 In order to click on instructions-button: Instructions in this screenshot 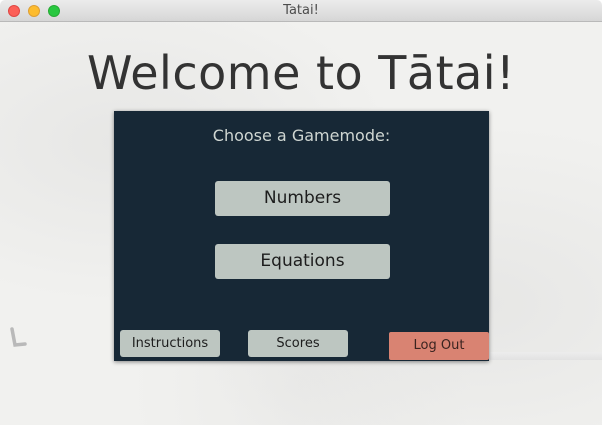, I will do `click(170, 343)`.